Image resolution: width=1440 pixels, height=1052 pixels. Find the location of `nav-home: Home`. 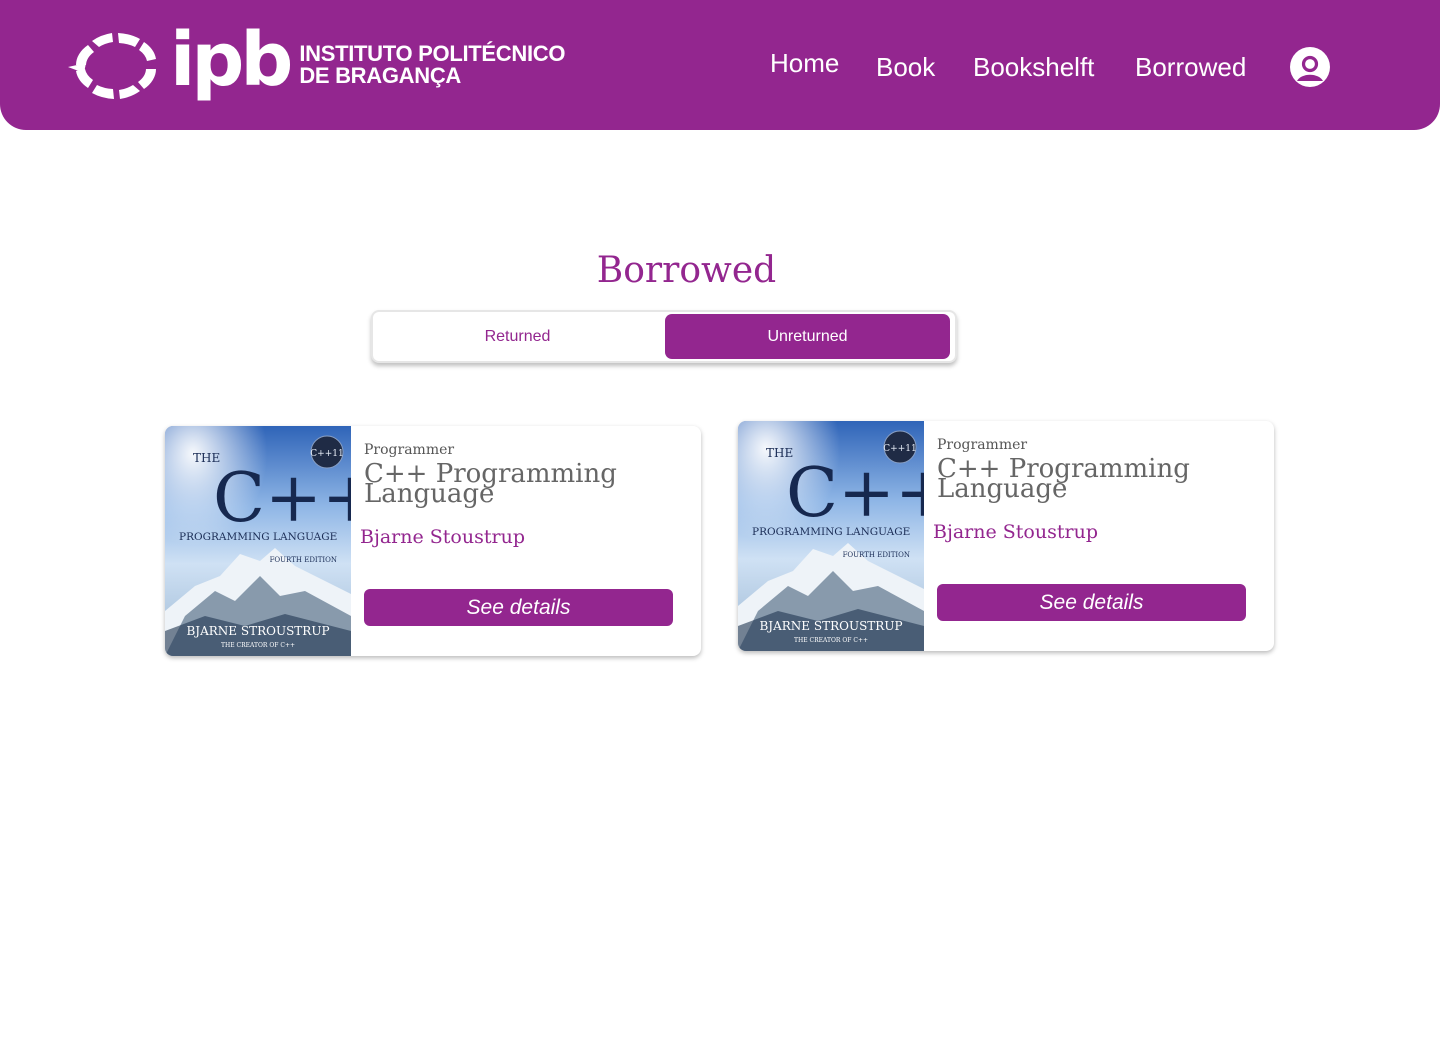

nav-home: Home is located at coordinates (804, 63).